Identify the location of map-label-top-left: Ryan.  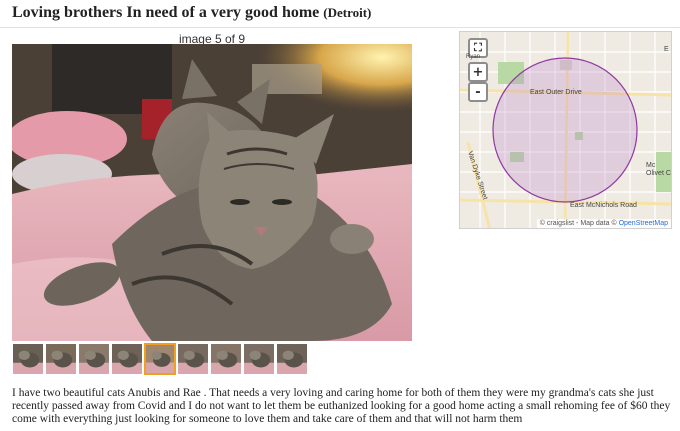
(473, 57).